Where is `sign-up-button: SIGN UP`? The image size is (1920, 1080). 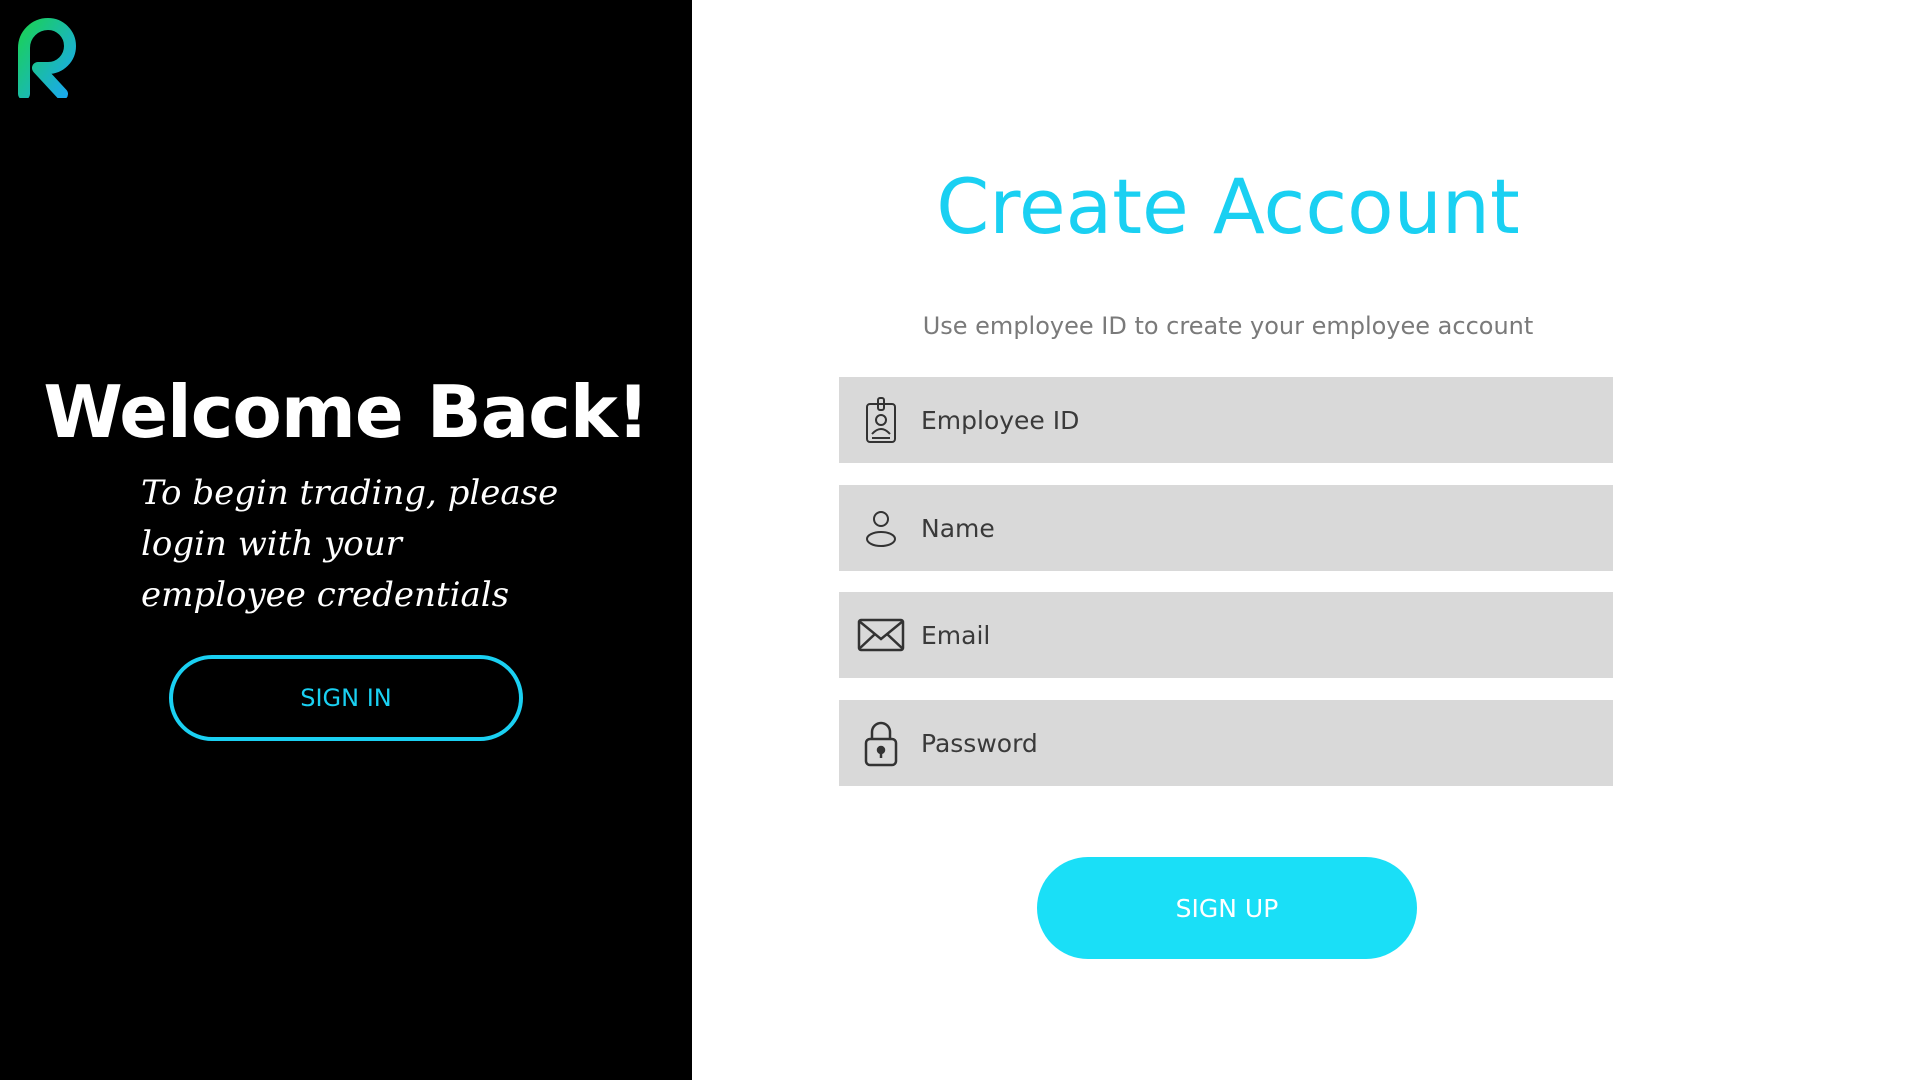 sign-up-button: SIGN UP is located at coordinates (1227, 908).